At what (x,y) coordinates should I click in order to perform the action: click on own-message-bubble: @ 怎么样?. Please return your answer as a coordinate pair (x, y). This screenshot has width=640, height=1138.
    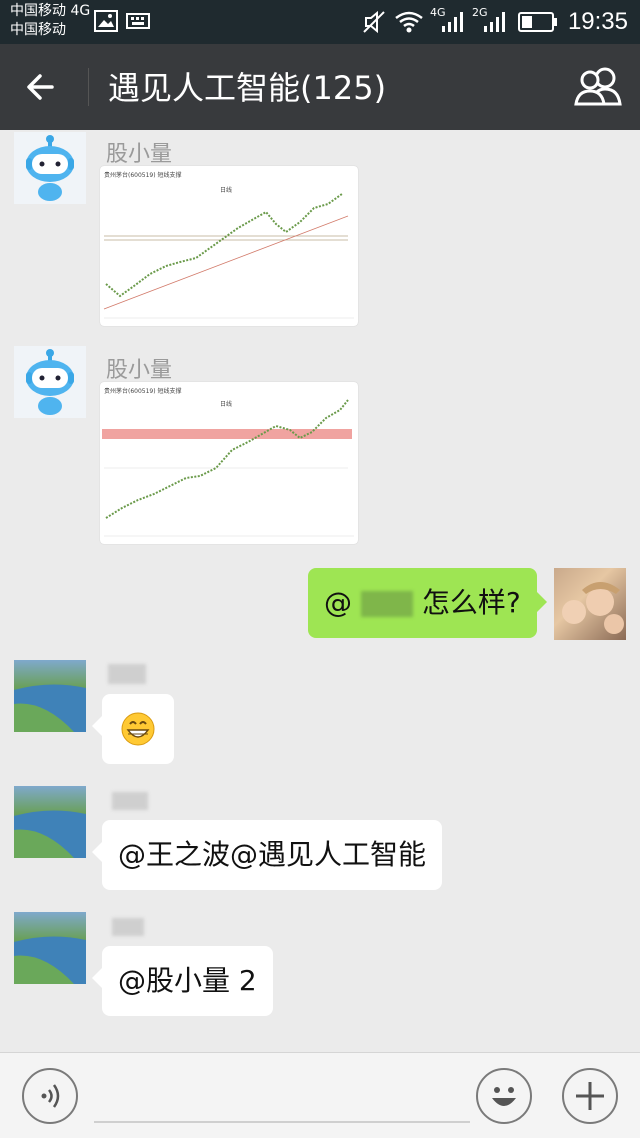
    Looking at the image, I should click on (427, 603).